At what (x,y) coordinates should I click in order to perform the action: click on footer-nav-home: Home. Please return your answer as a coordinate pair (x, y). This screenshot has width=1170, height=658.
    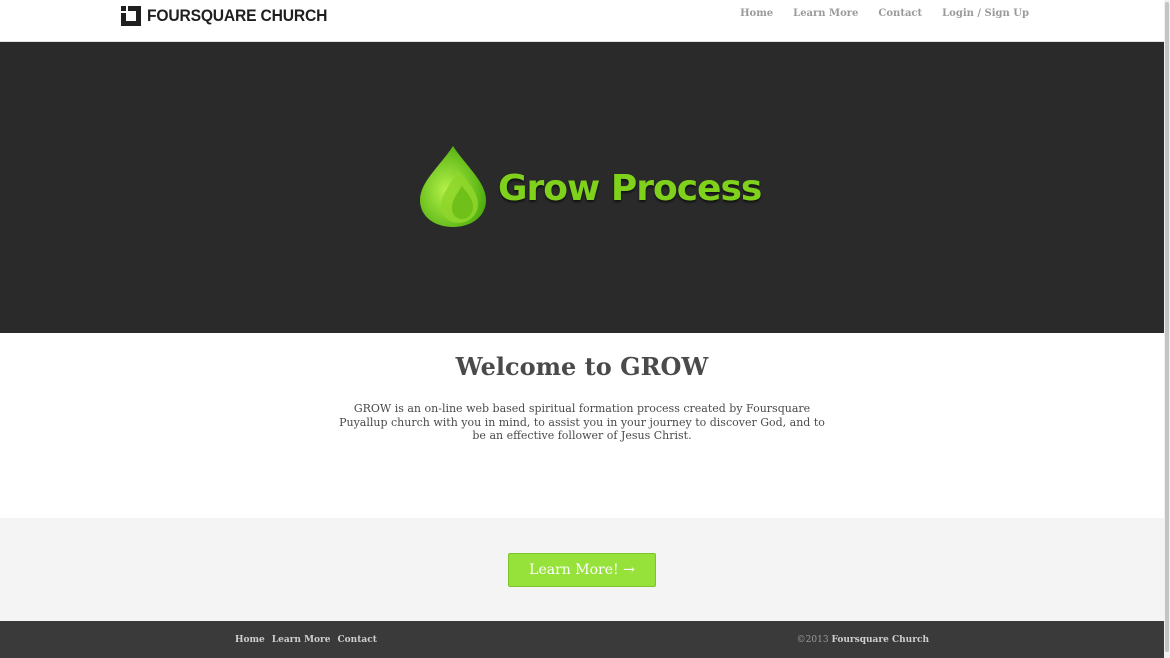
    Looking at the image, I should click on (250, 640).